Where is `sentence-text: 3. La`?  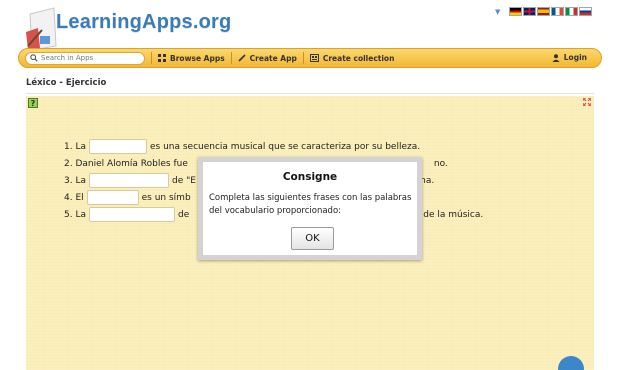
sentence-text: 3. La is located at coordinates (75, 180).